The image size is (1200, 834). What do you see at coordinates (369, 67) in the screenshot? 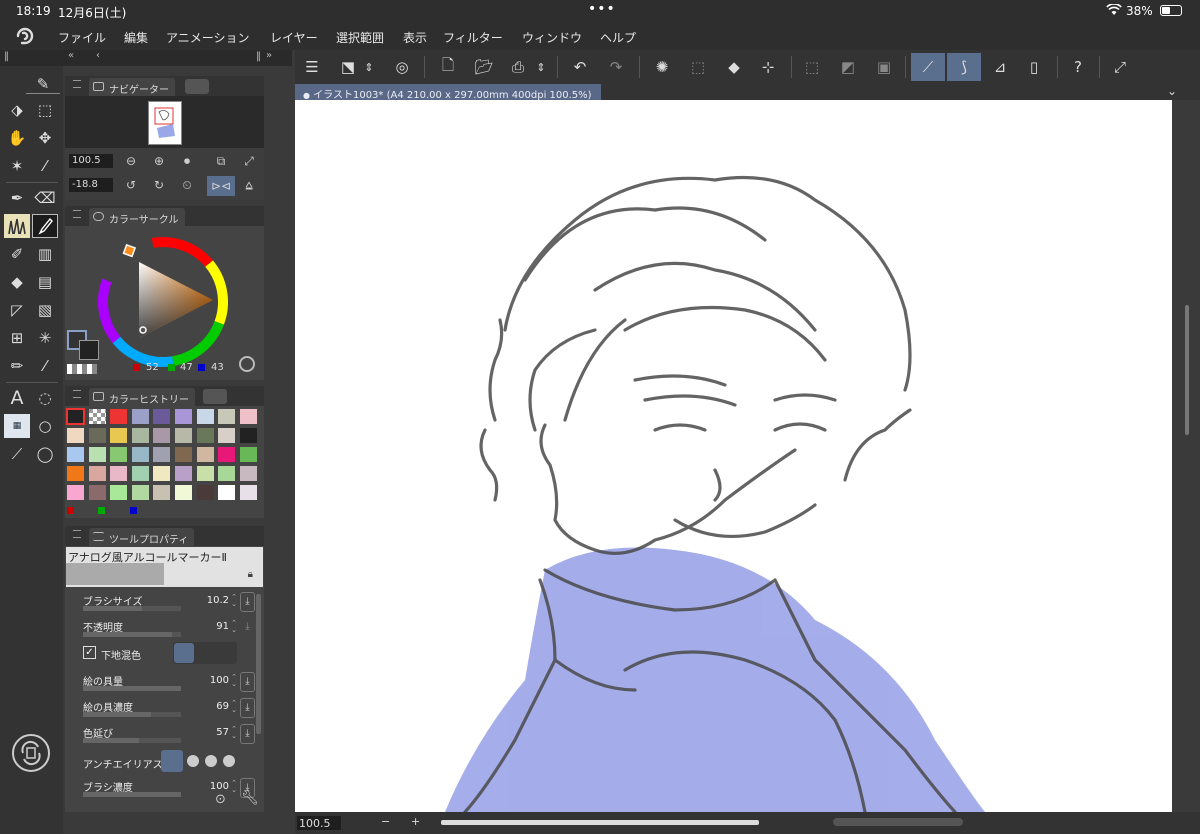
I see `chevron-updown-icon: ⇕` at bounding box center [369, 67].